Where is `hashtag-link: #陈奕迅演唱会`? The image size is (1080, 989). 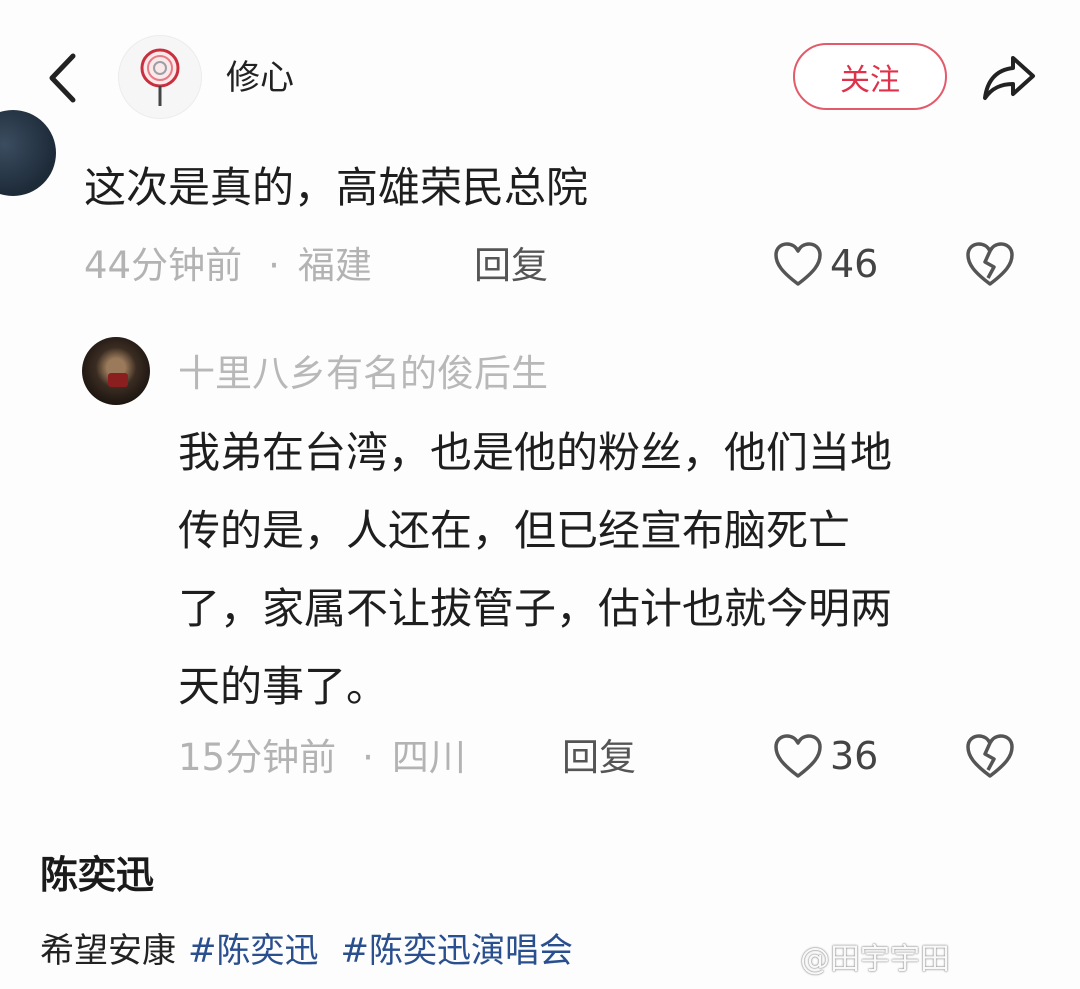
hashtag-link: #陈奕迅演唱会 is located at coordinates (457, 951).